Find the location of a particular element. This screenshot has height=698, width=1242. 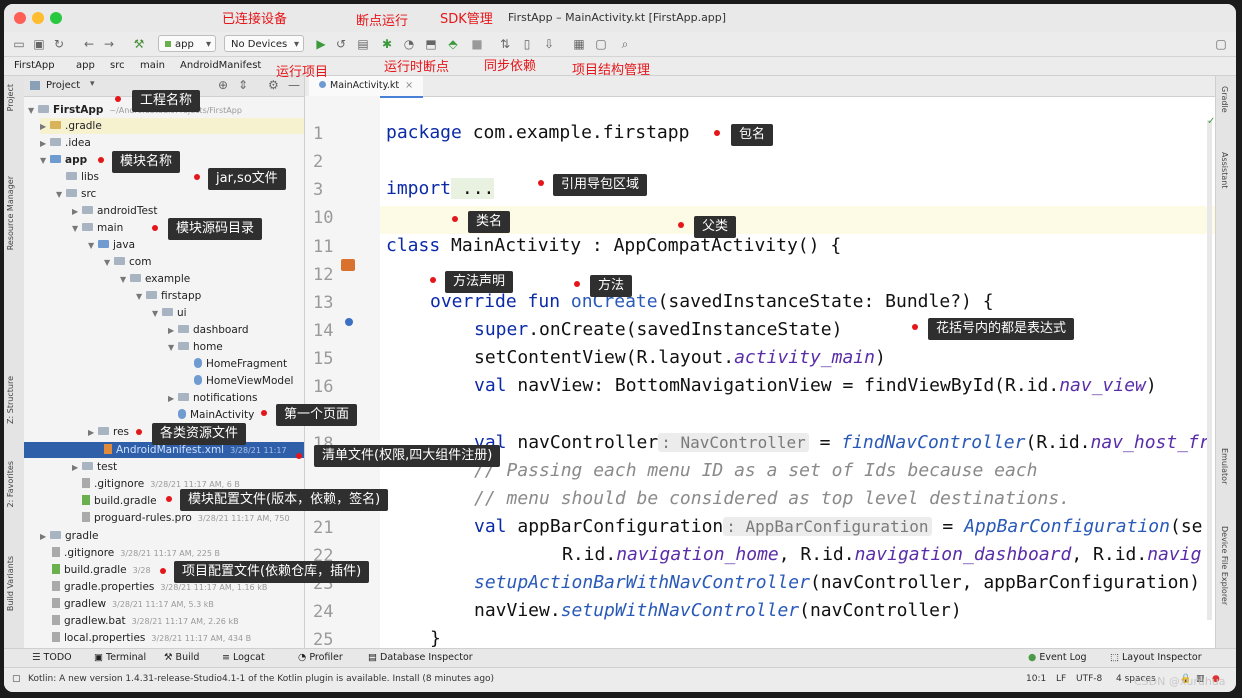

file-encoding: UTF-8 is located at coordinates (1089, 679).